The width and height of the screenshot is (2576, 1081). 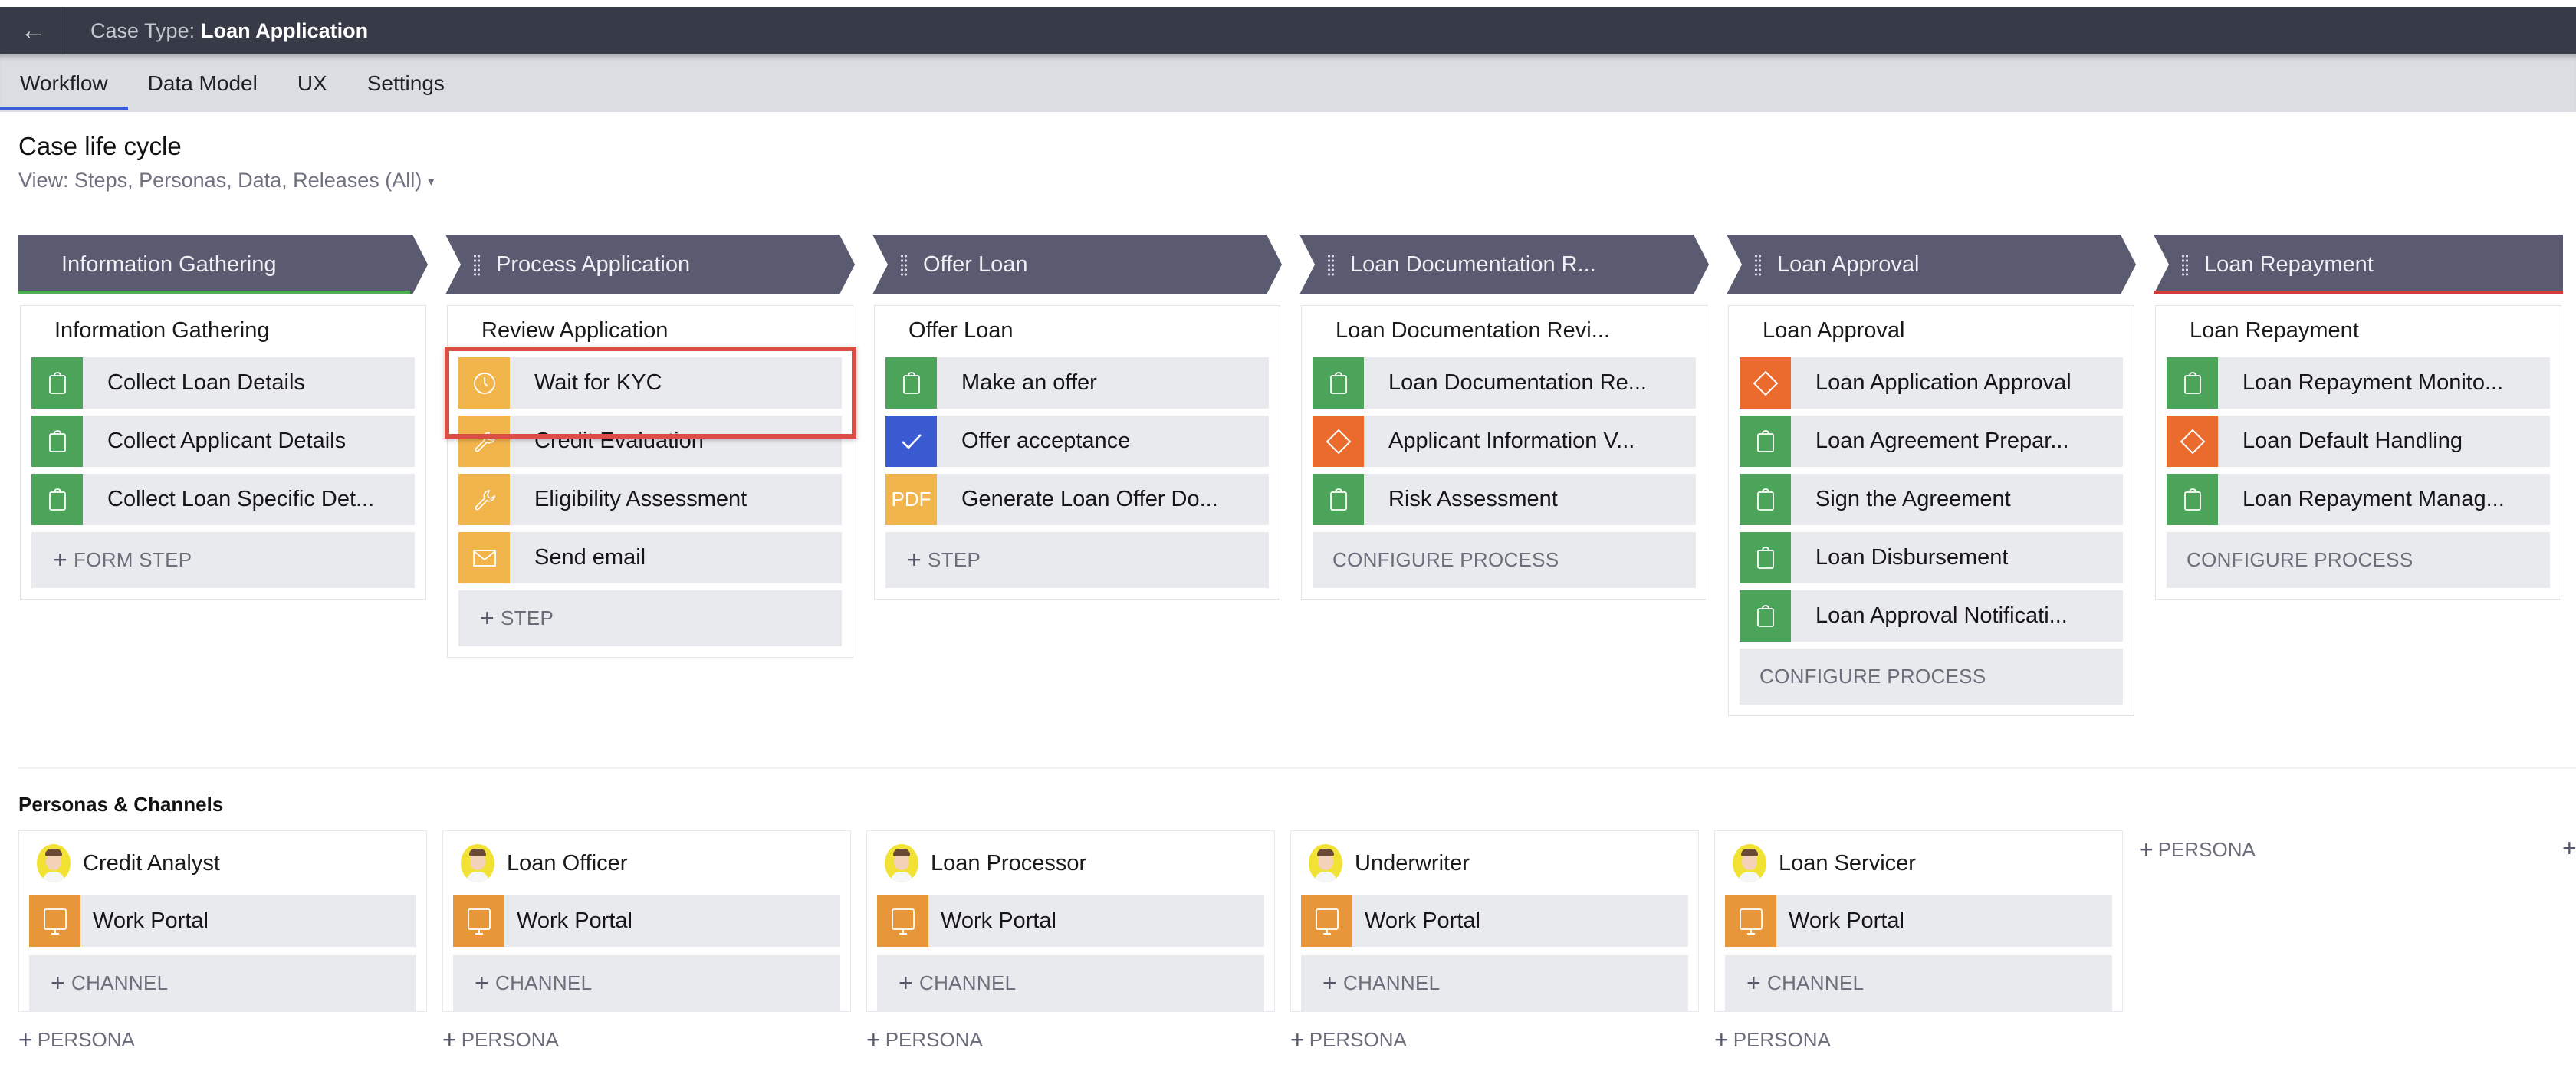 What do you see at coordinates (2358, 442) in the screenshot?
I see `step-item: Loan Default Handling` at bounding box center [2358, 442].